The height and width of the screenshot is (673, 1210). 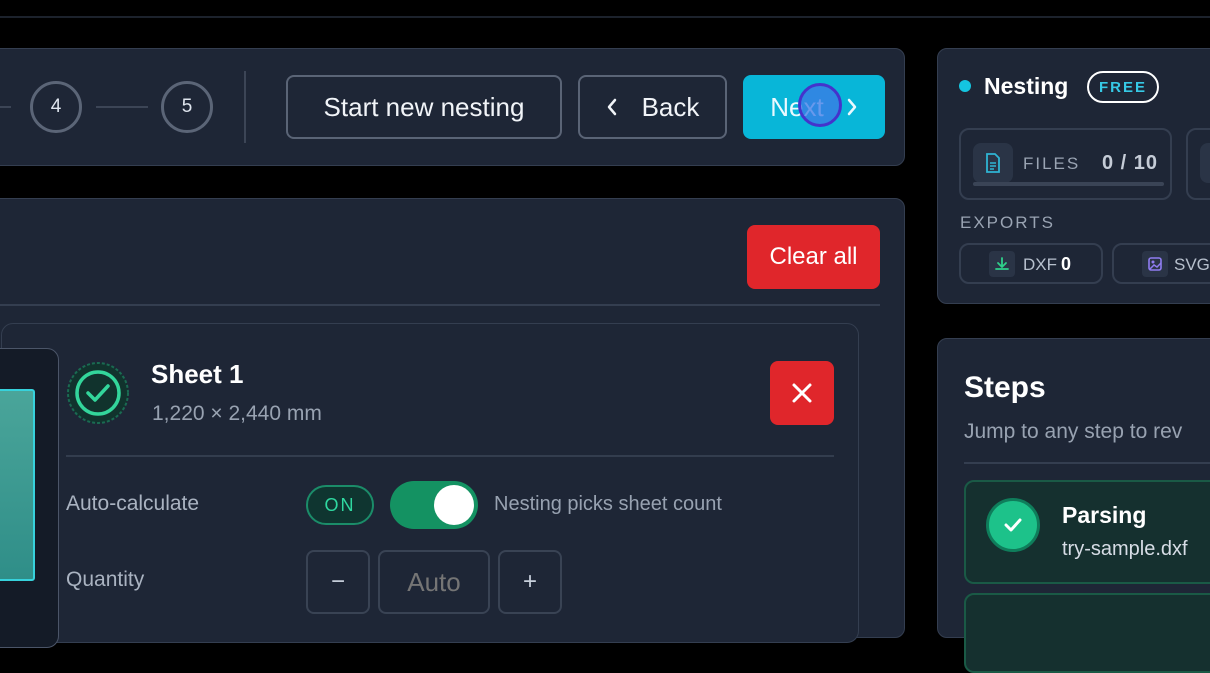 I want to click on chevron-left-icon, so click(x=612, y=107).